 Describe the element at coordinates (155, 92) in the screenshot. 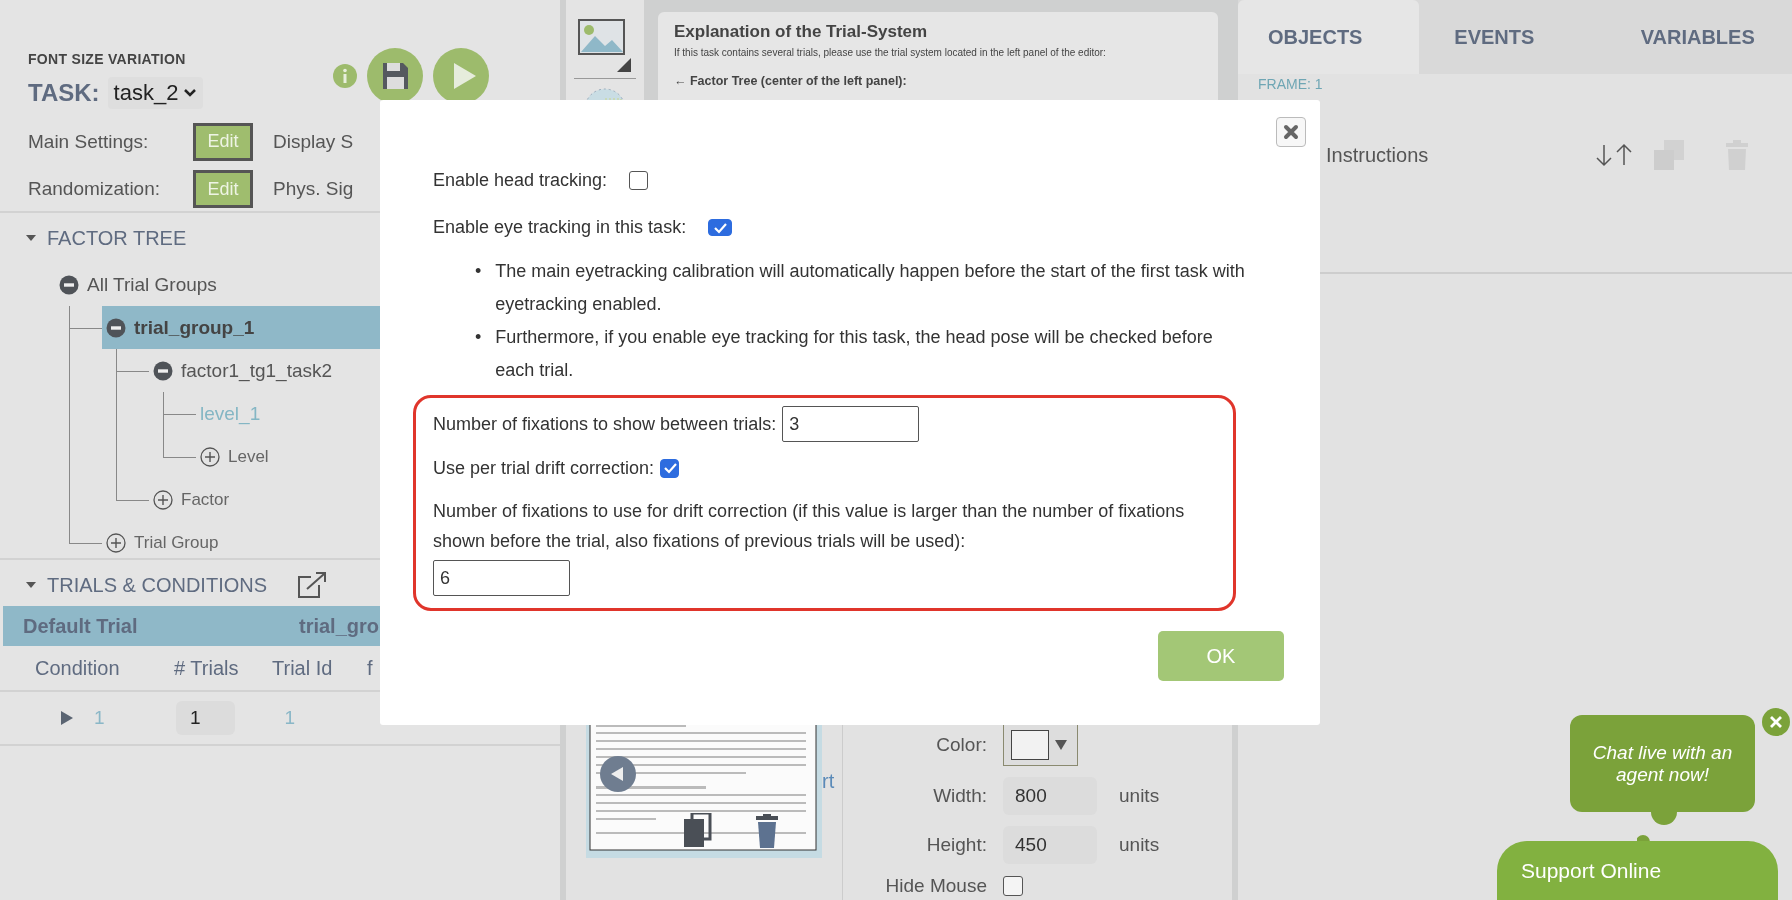

I see `task-select: task_2` at that location.